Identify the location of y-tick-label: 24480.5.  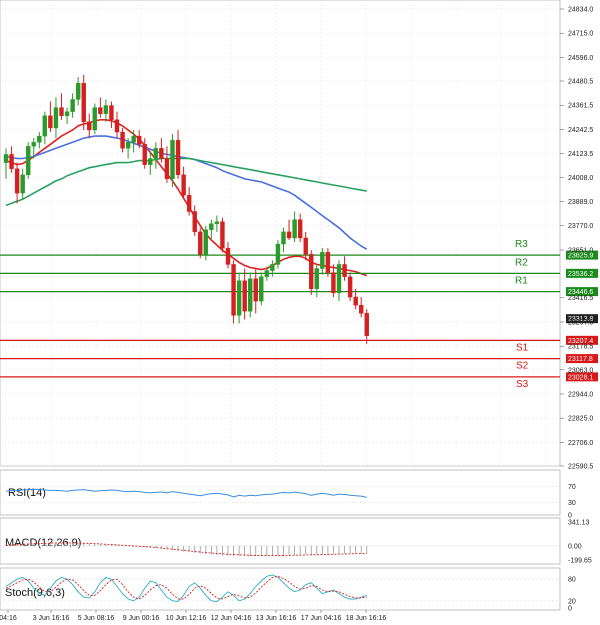
(580, 82).